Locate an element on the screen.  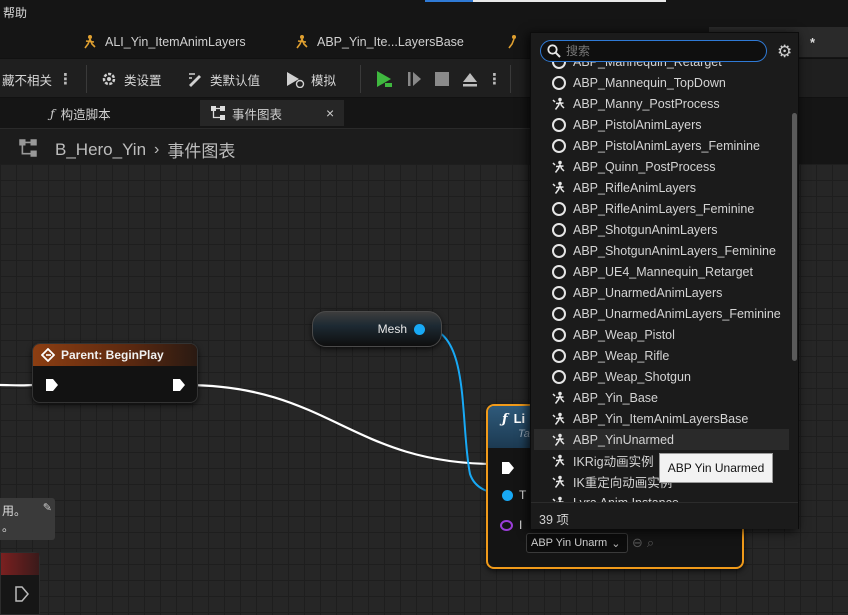
list-item: ABP_Manny_PostProcess is located at coordinates (661, 103).